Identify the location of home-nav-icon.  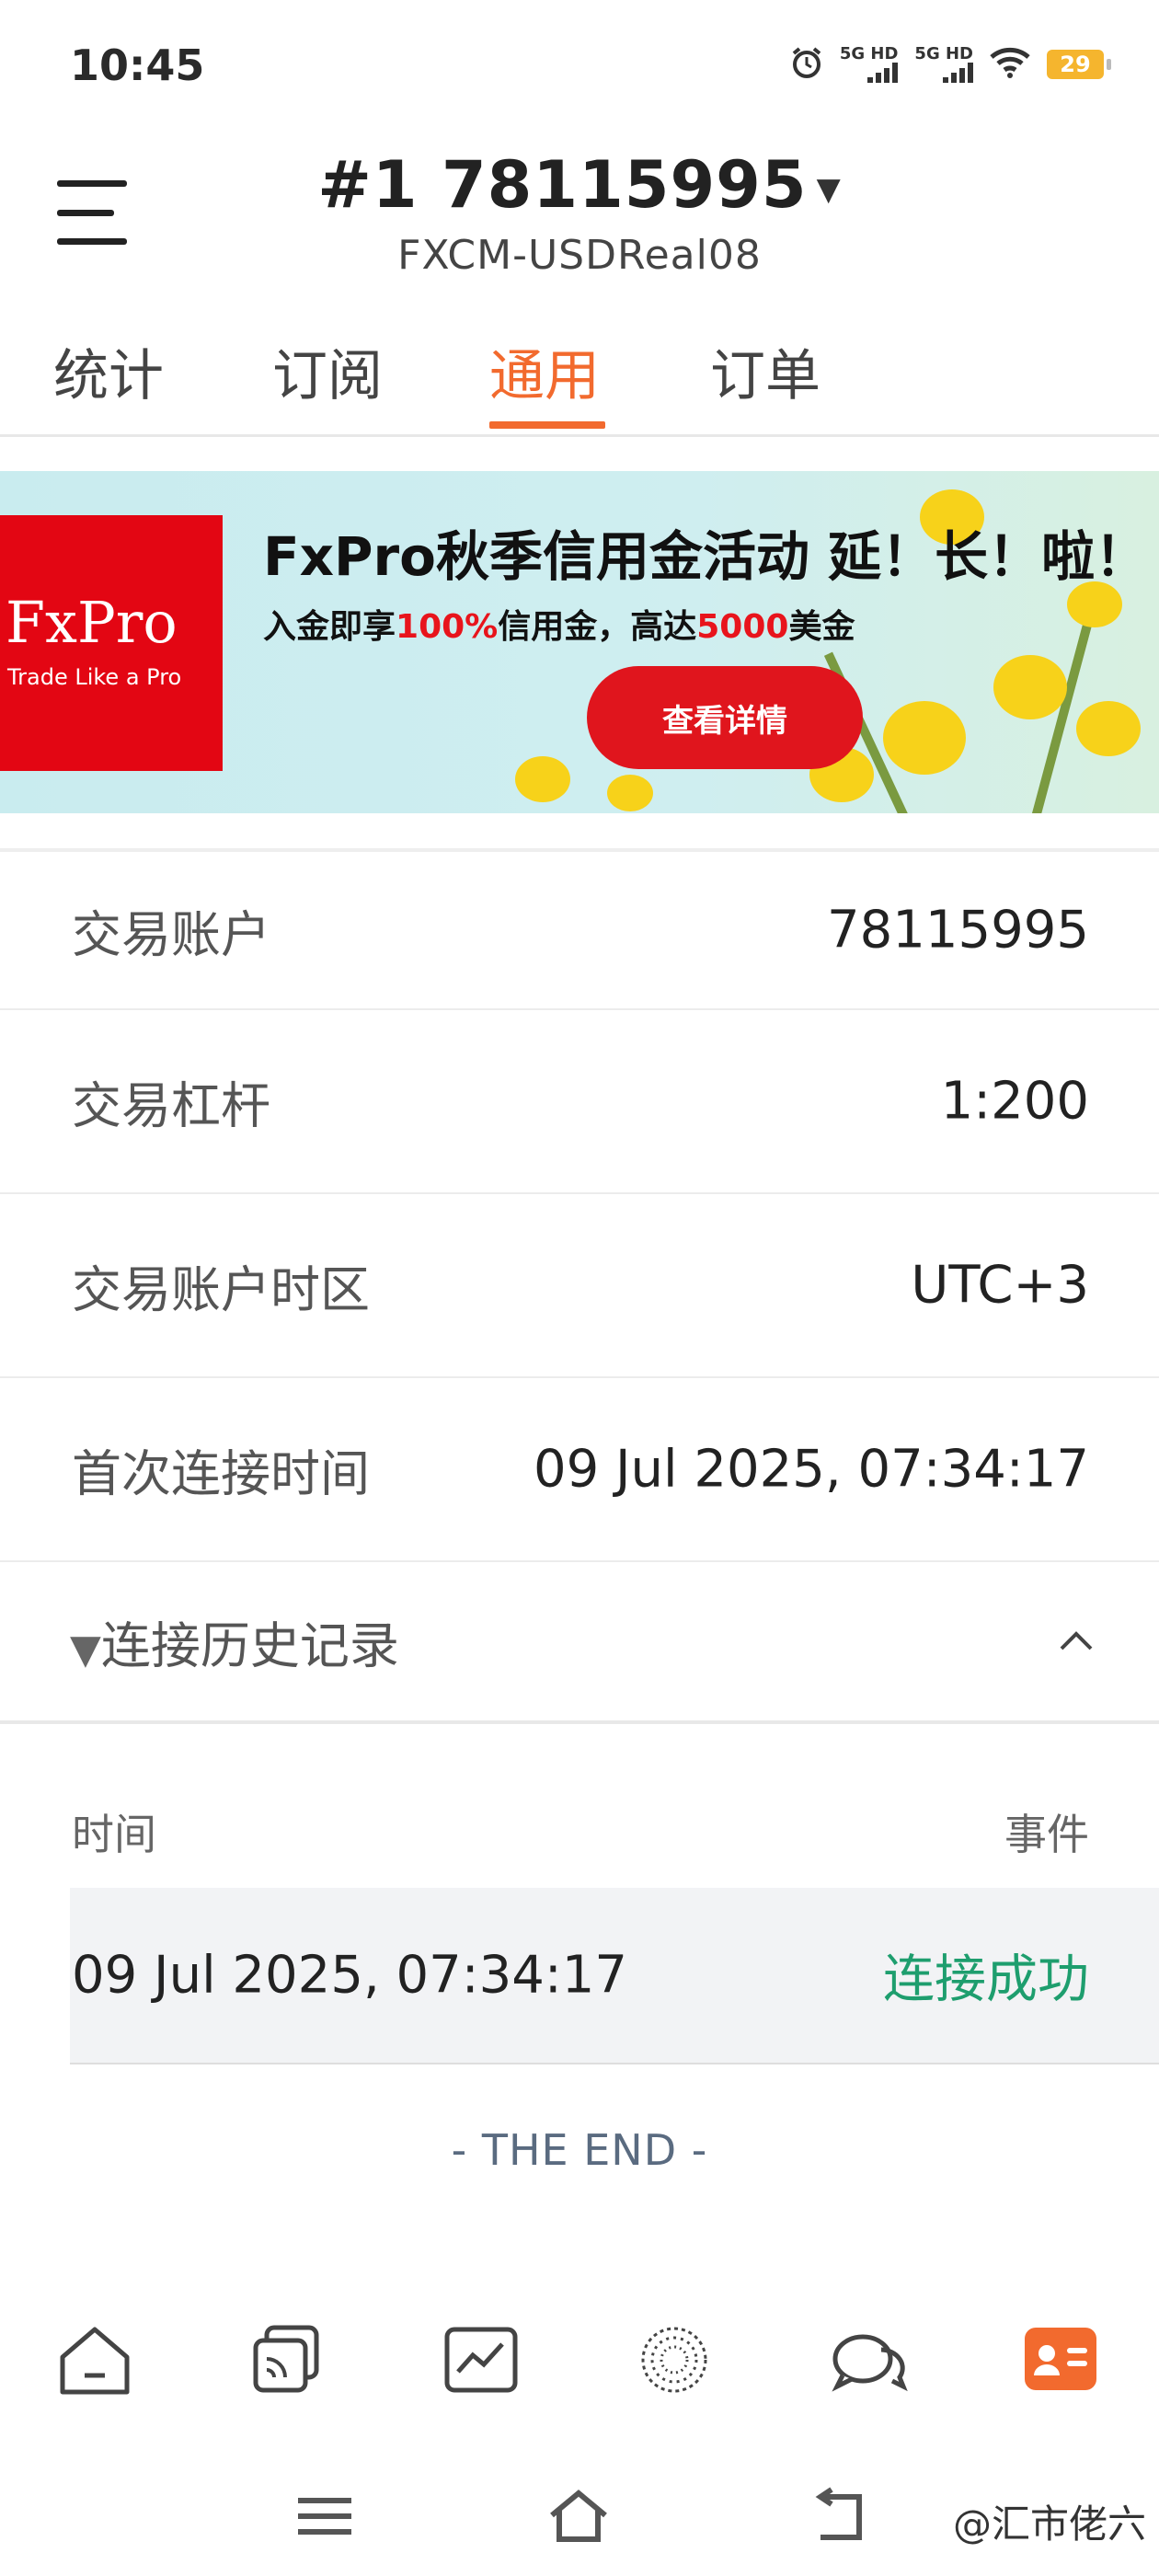
(578, 2516).